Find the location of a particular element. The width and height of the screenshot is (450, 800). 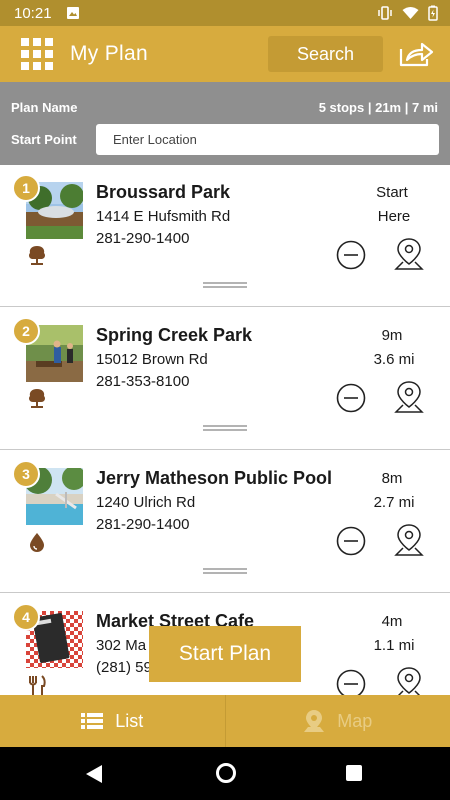

list-icon is located at coordinates (92, 721).